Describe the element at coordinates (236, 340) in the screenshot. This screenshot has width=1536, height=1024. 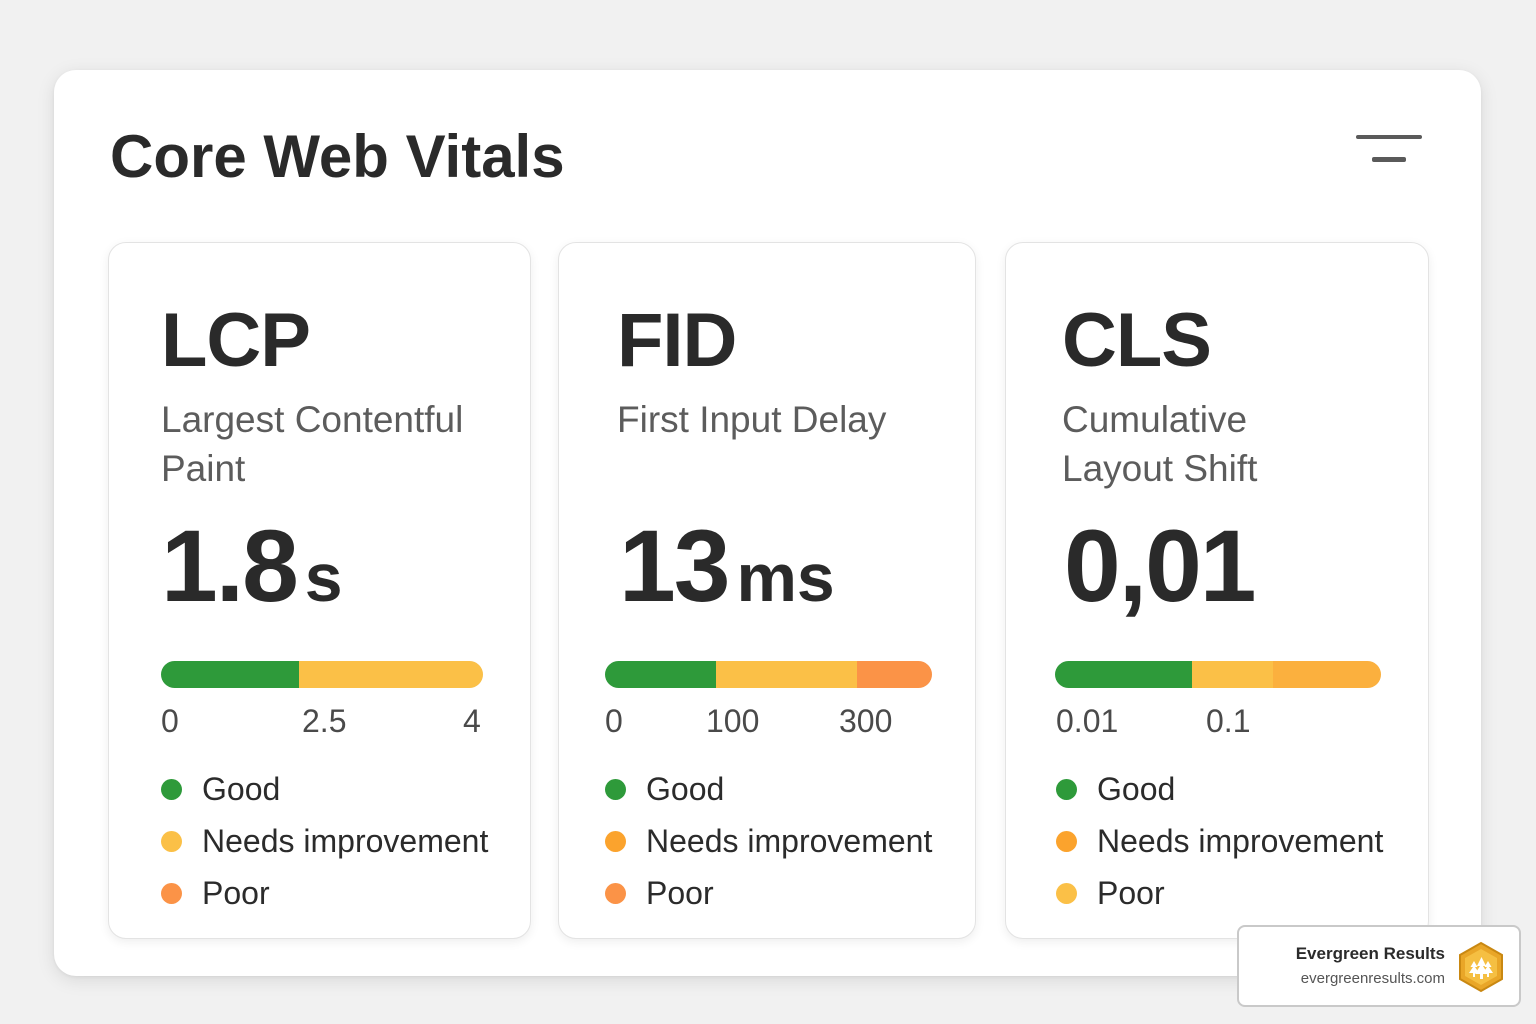
I see `metric-abbreviation: LCP` at that location.